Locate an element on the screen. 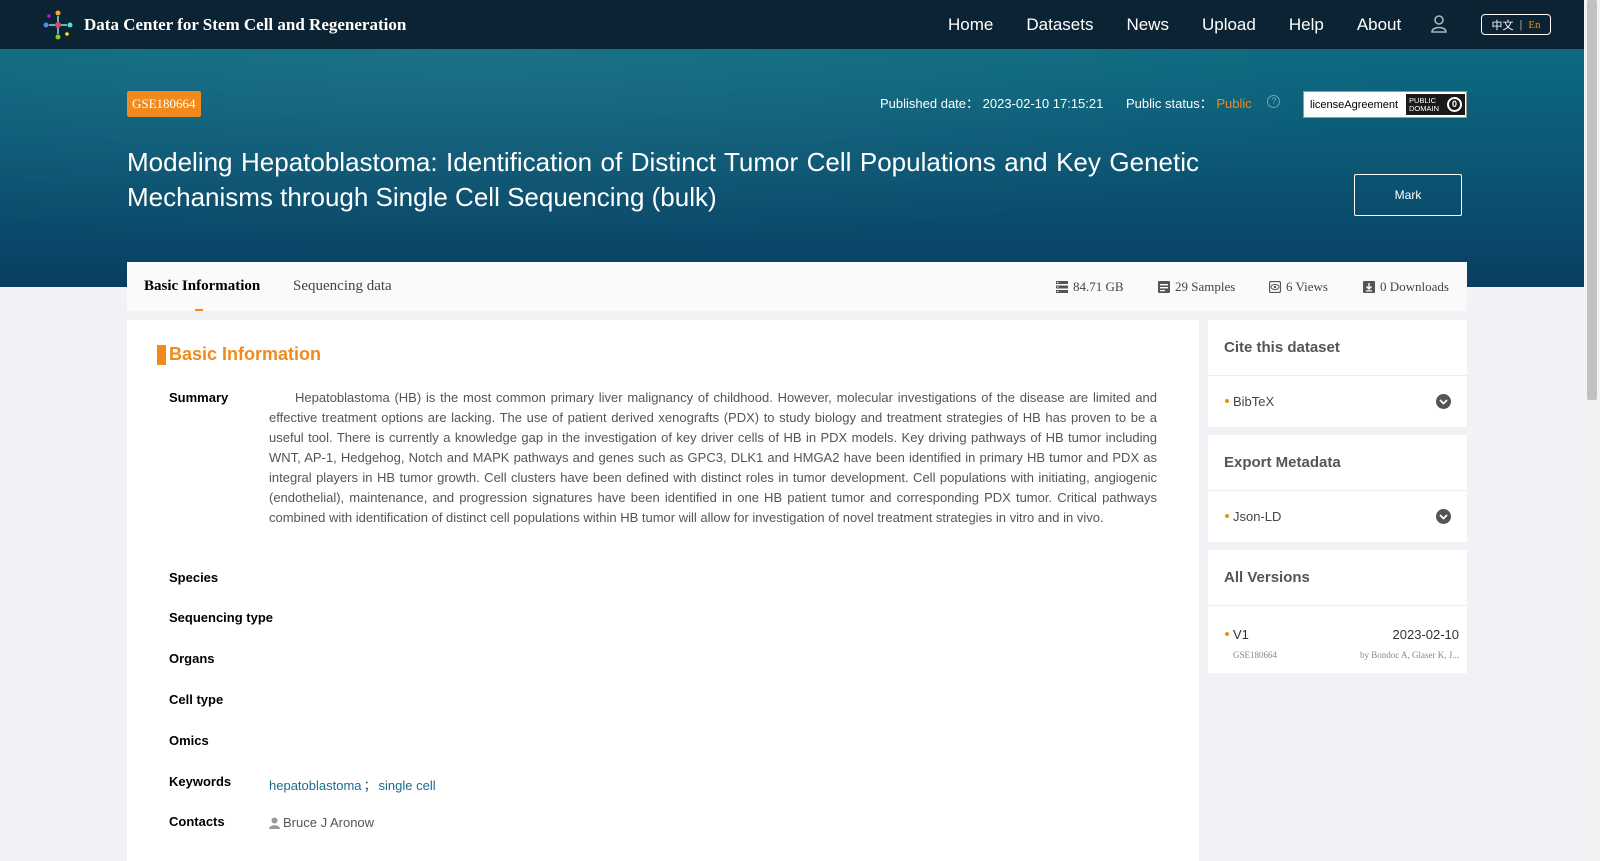 This screenshot has width=1600, height=861. download-icon is located at coordinates (1369, 286).